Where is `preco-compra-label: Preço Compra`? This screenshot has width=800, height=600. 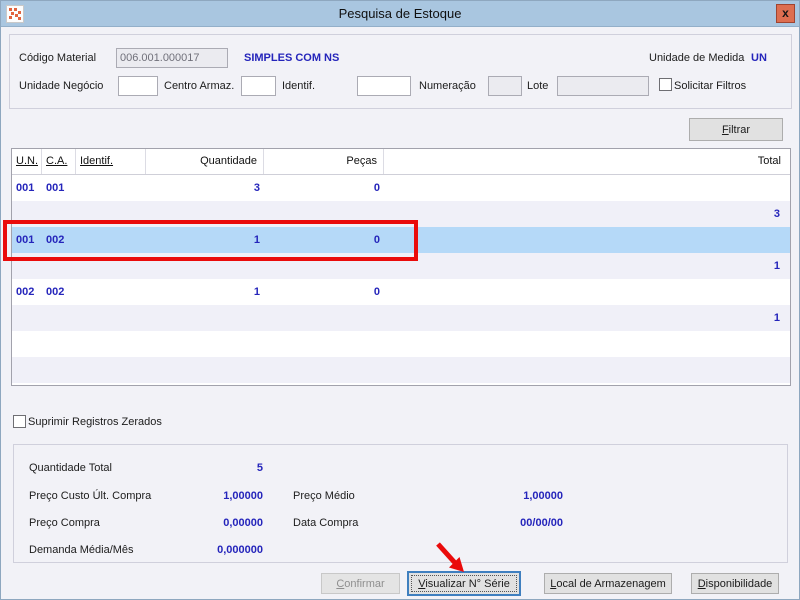
preco-compra-label: Preço Compra is located at coordinates (64, 523).